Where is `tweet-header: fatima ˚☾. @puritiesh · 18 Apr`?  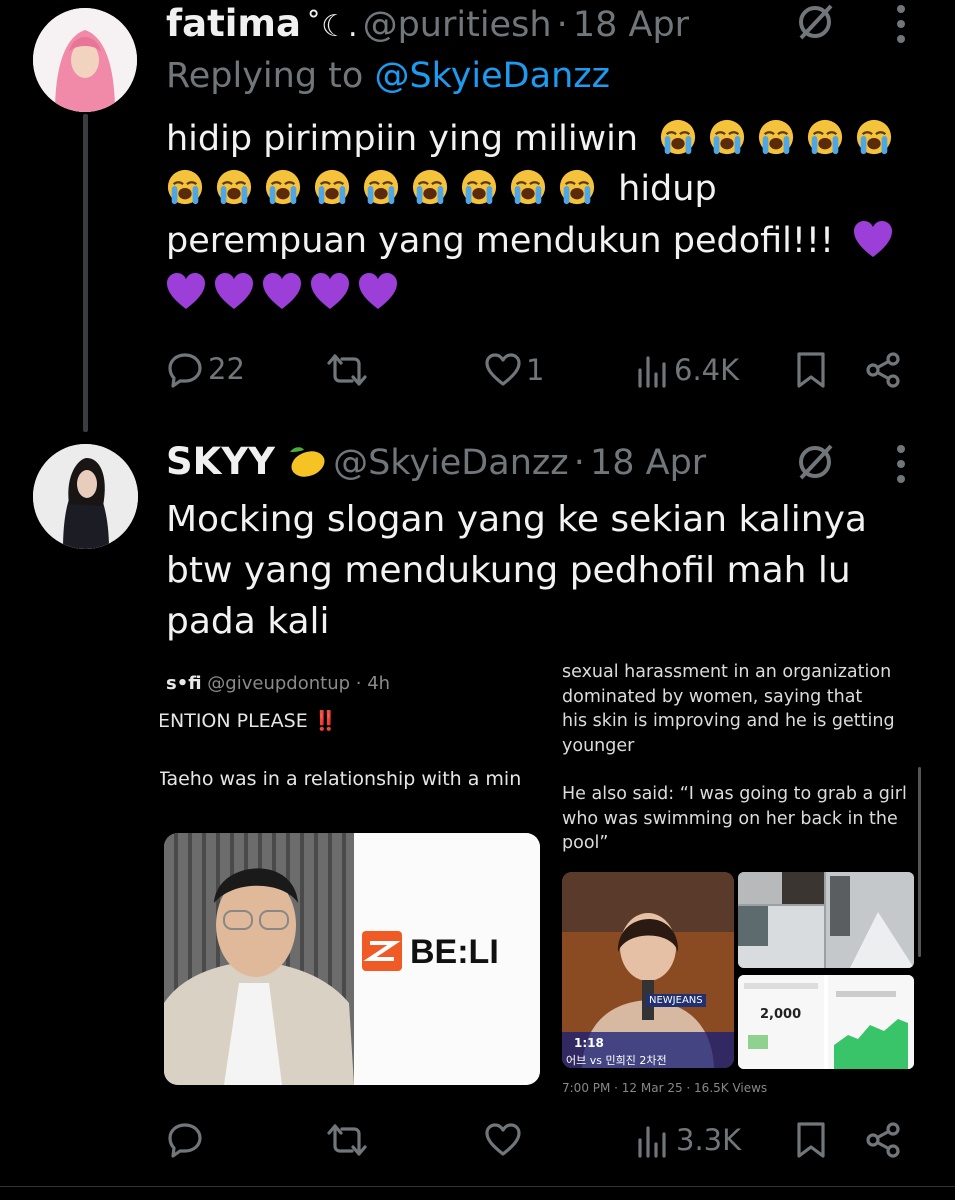
tweet-header: fatima ˚☾. @puritiesh · 18 Apr is located at coordinates (427, 23).